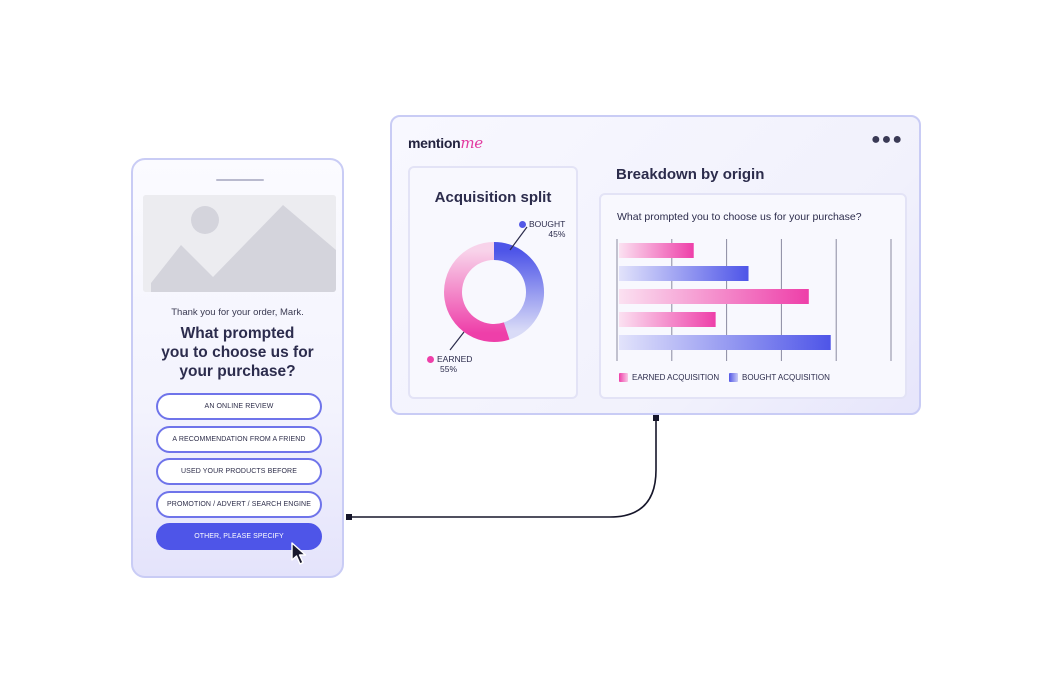  I want to click on bought-value: 45%, so click(557, 234).